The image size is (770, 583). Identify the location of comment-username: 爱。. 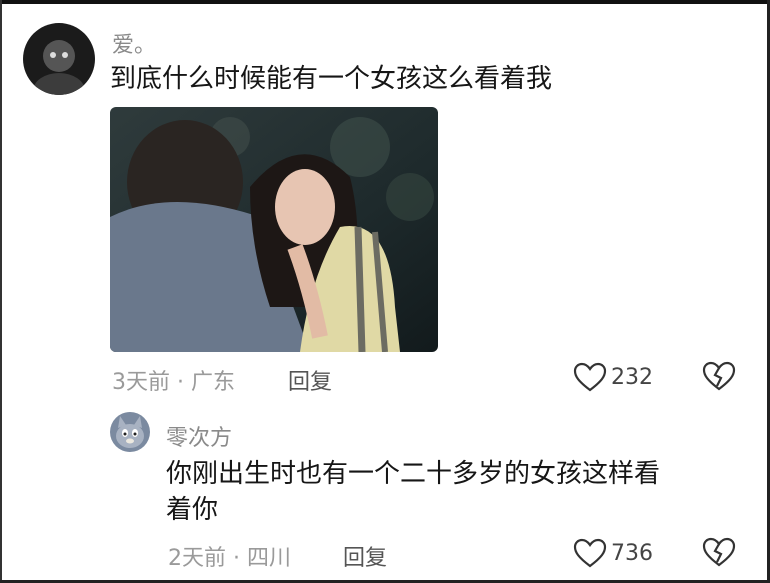
(134, 43).